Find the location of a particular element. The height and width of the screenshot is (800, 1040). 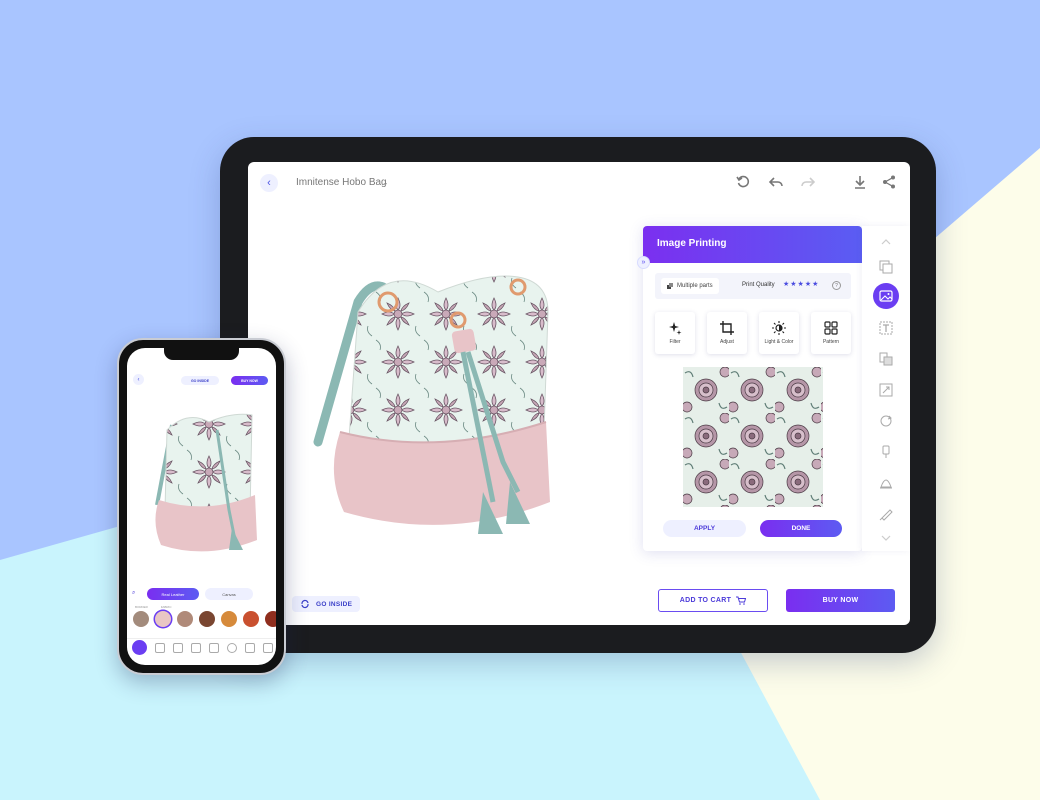

swatch-label-fabric: FABRIC is located at coordinates (166, 607).